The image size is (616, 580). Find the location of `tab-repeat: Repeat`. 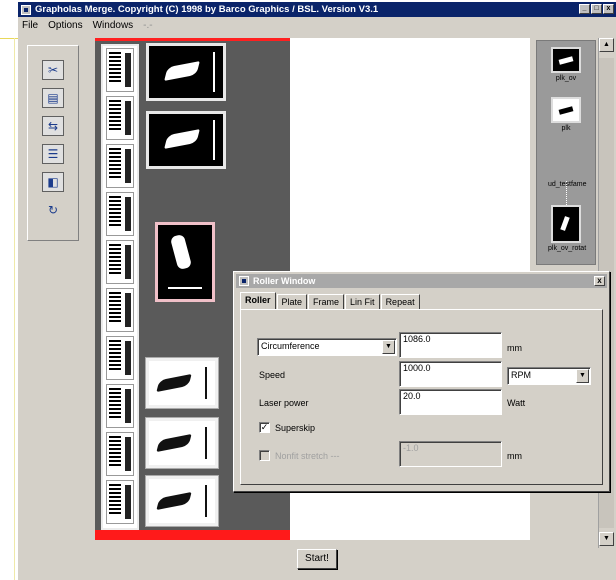

tab-repeat: Repeat is located at coordinates (400, 302).